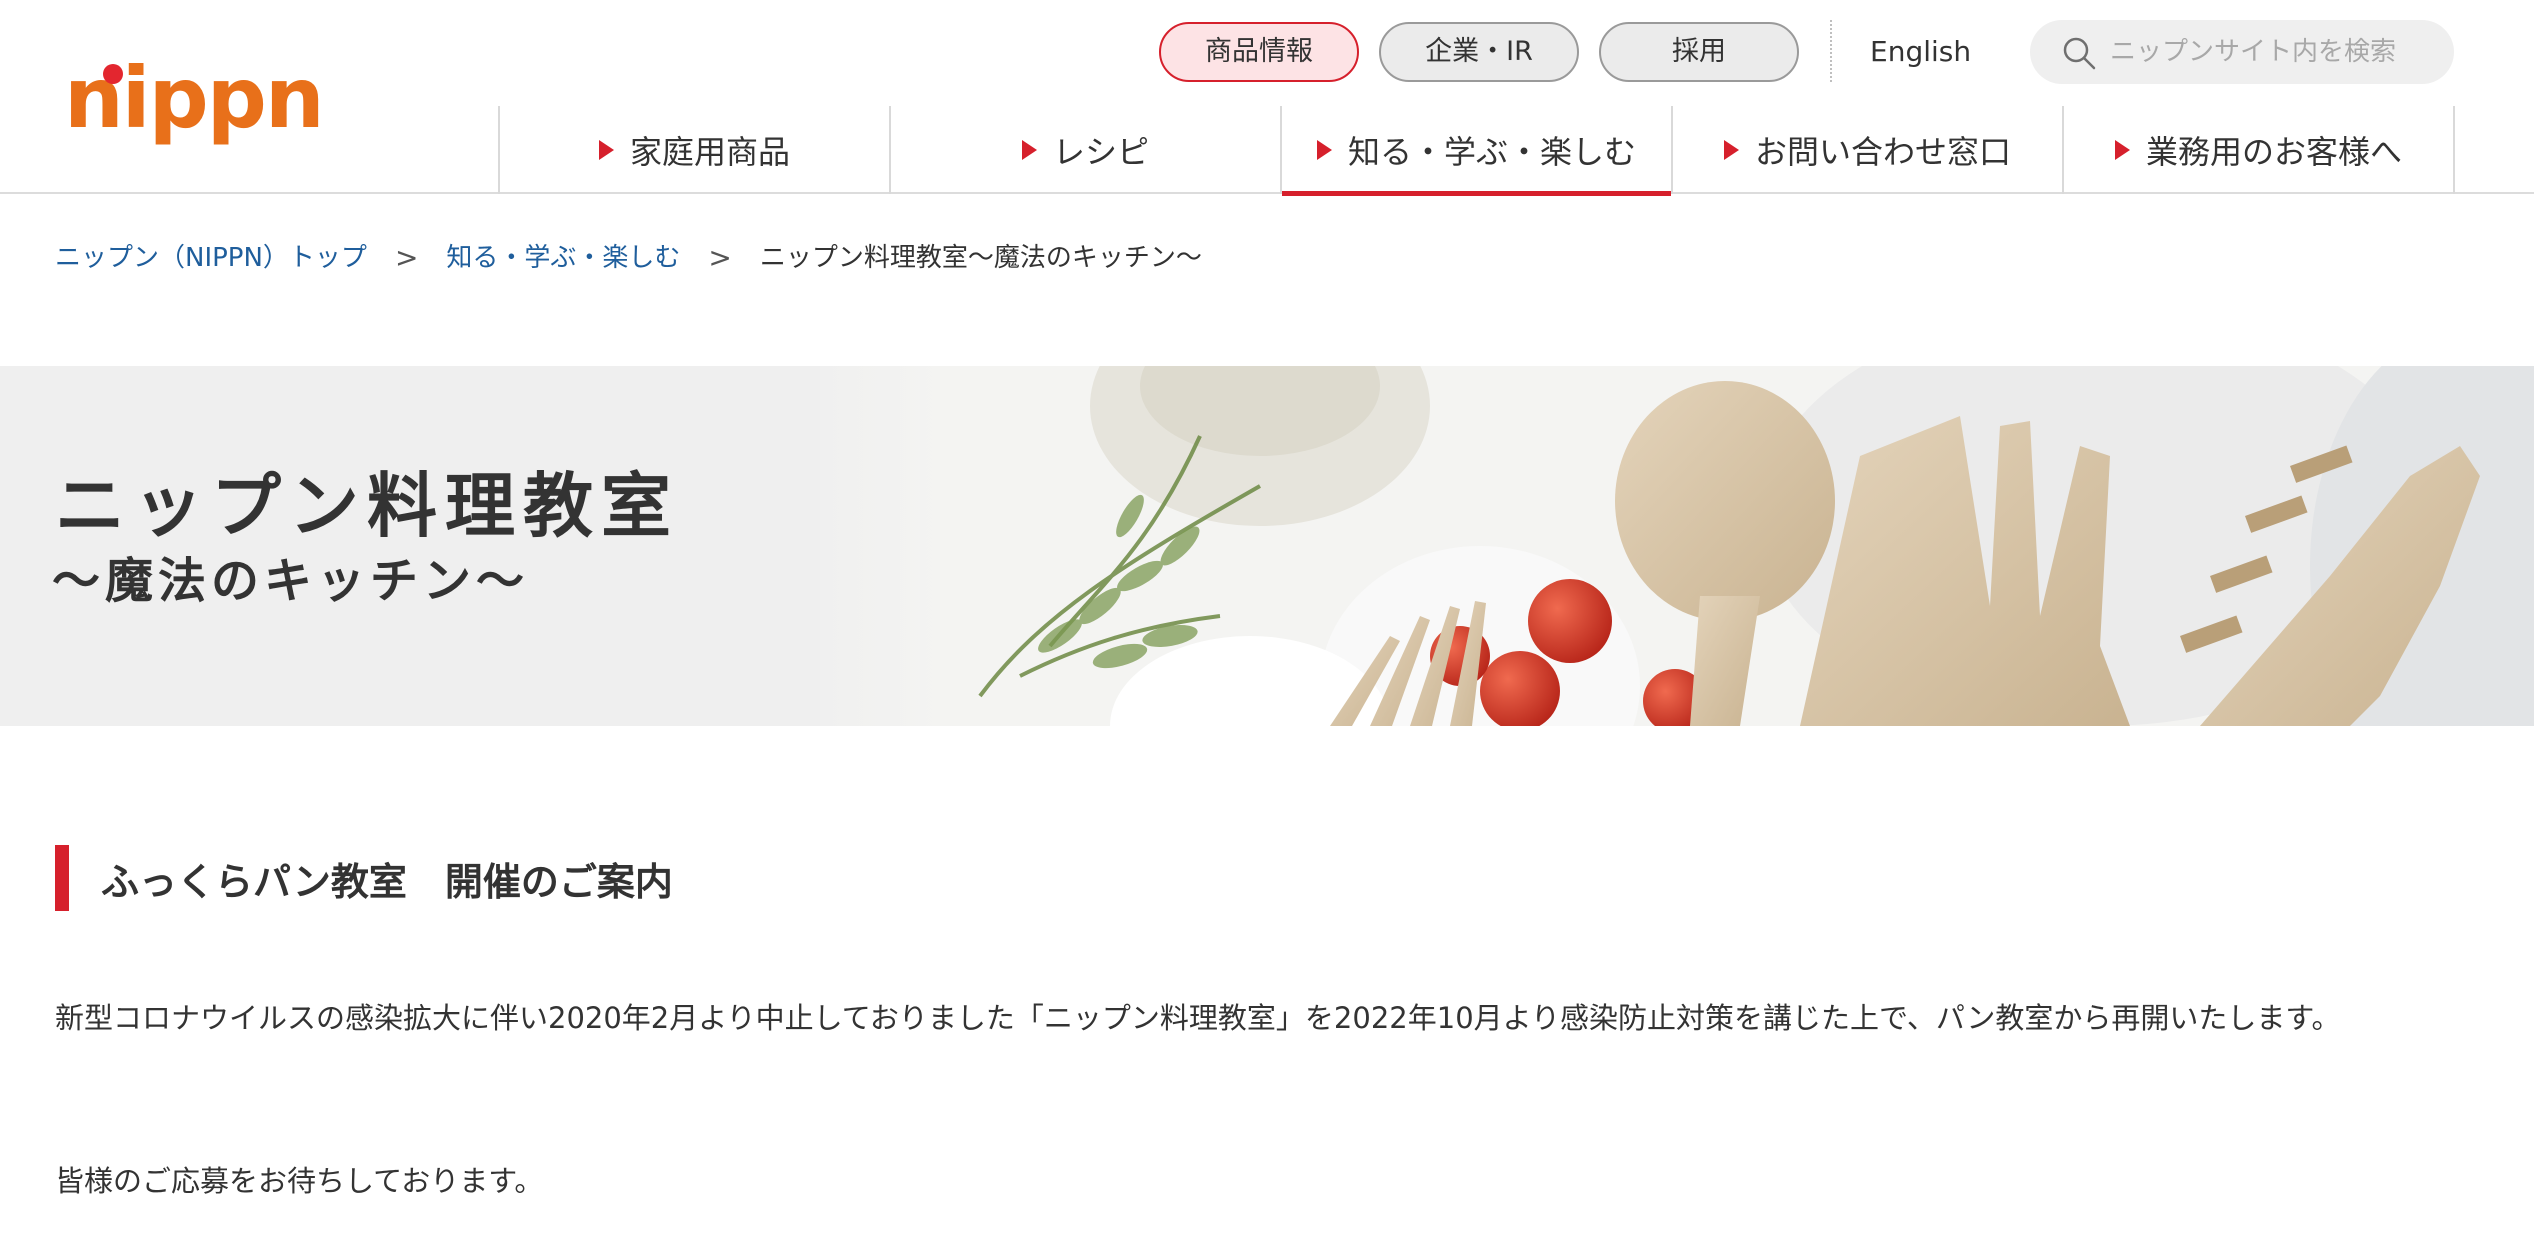 The image size is (2534, 1258). I want to click on logo-text: nippn, so click(194, 98).